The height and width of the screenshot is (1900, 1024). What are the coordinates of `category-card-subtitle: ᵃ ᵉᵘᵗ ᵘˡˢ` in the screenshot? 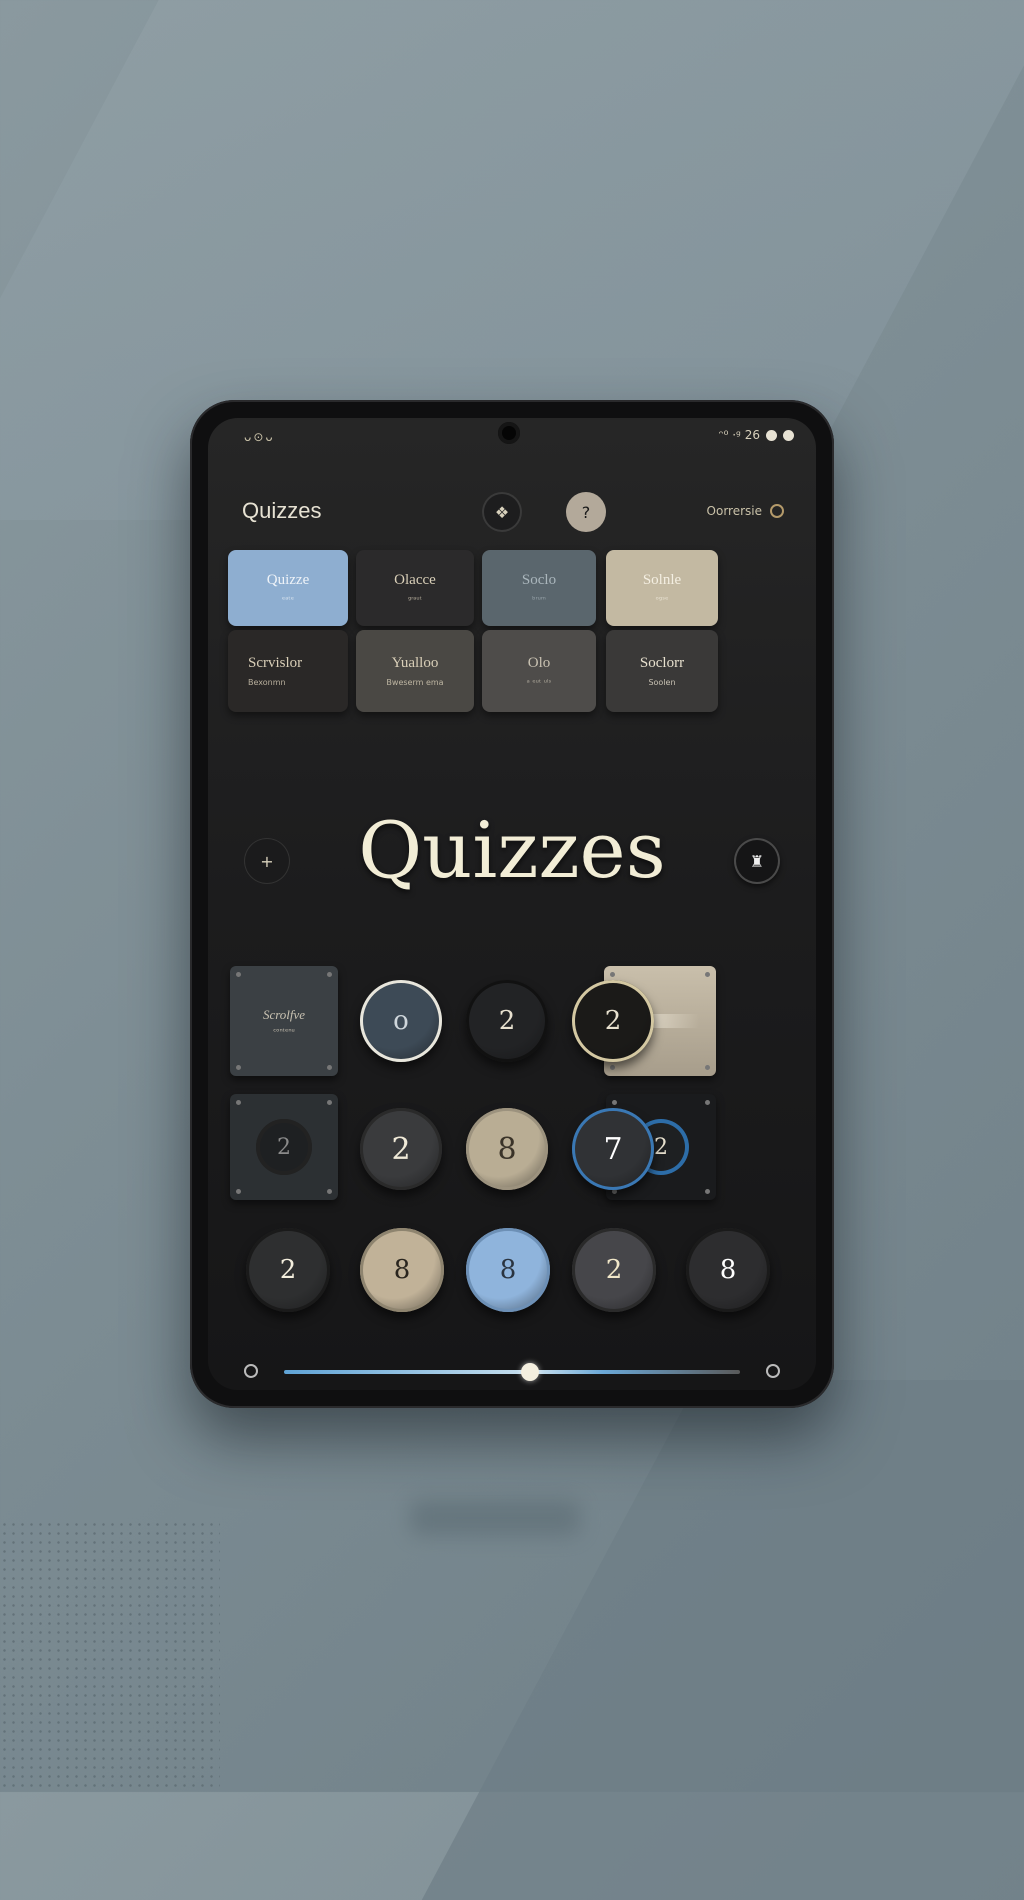 It's located at (539, 682).